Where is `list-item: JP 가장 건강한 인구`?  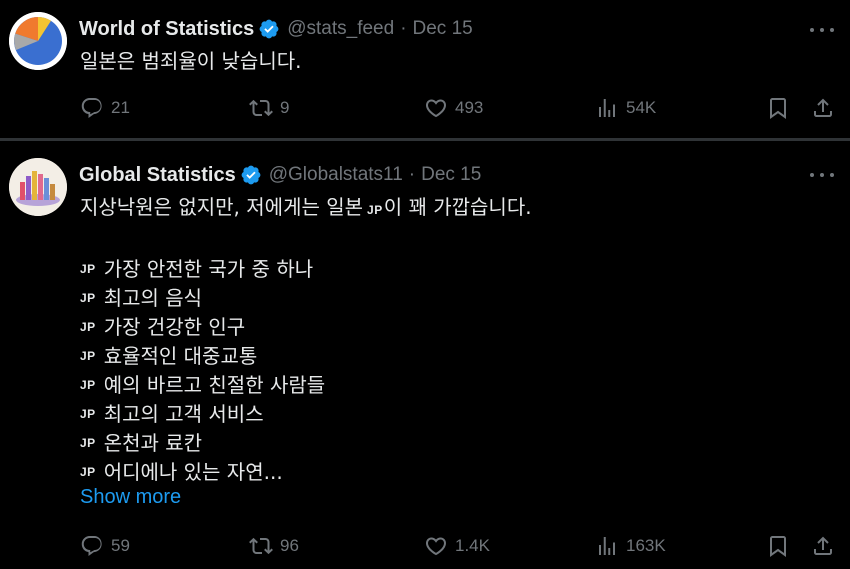
list-item: JP 가장 건강한 인구 is located at coordinates (202, 325).